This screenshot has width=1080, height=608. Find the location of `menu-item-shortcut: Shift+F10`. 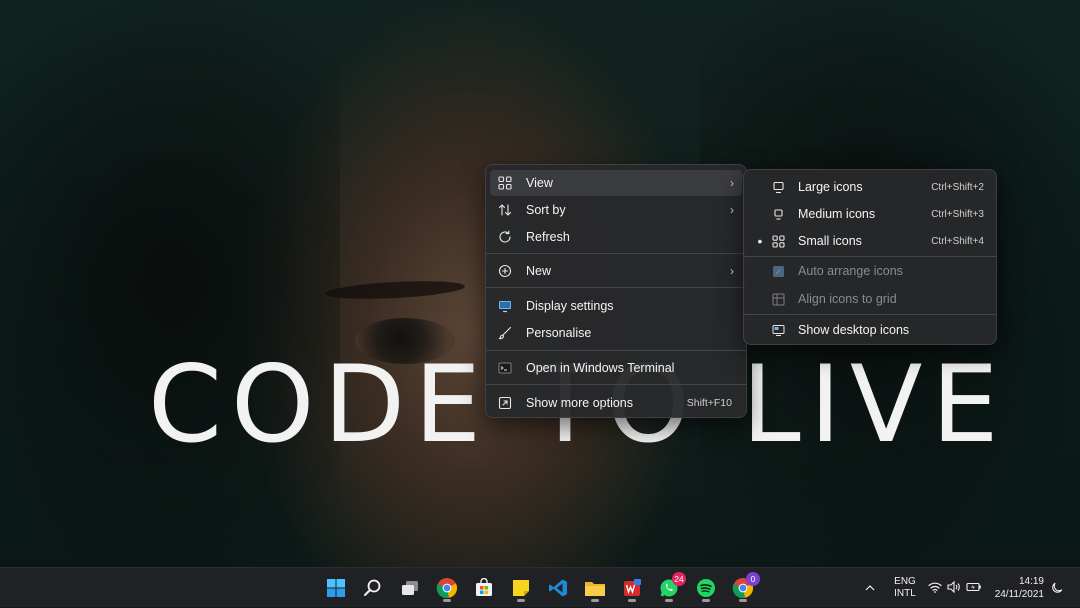

menu-item-shortcut: Shift+F10 is located at coordinates (709, 403).